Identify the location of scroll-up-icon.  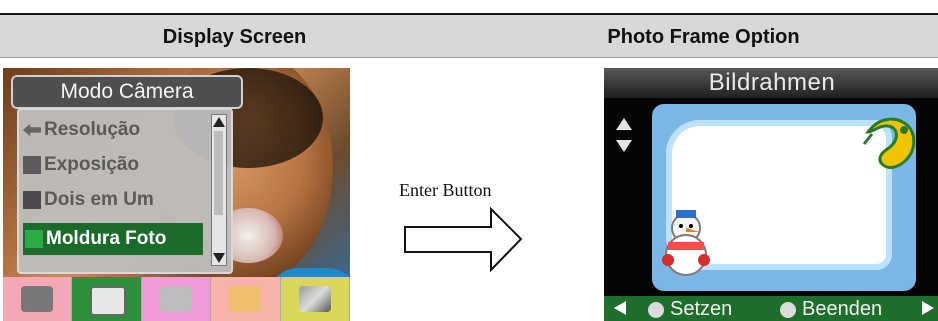
(219, 122).